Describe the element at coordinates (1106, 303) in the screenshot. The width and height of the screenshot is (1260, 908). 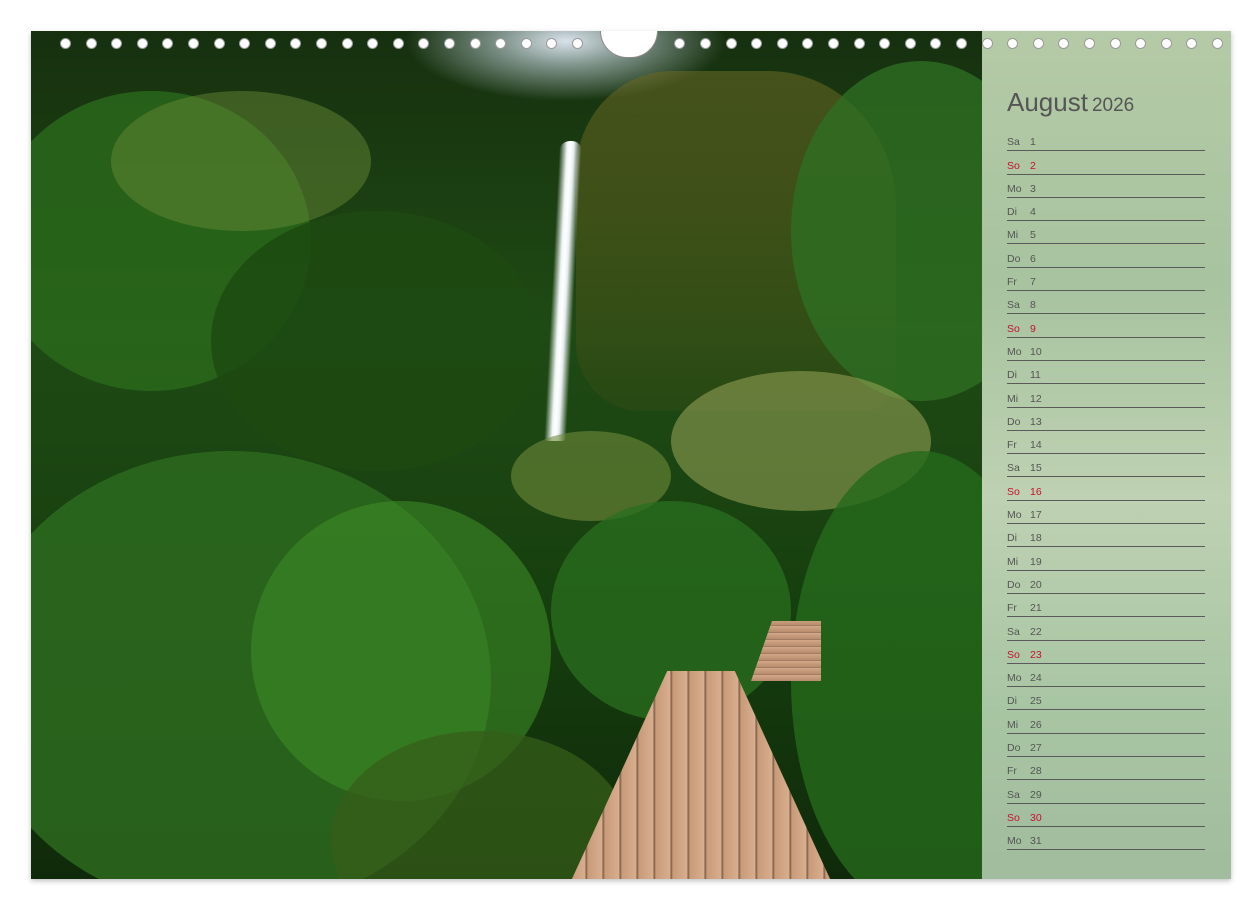
I see `day-row: Sa 8` at that location.